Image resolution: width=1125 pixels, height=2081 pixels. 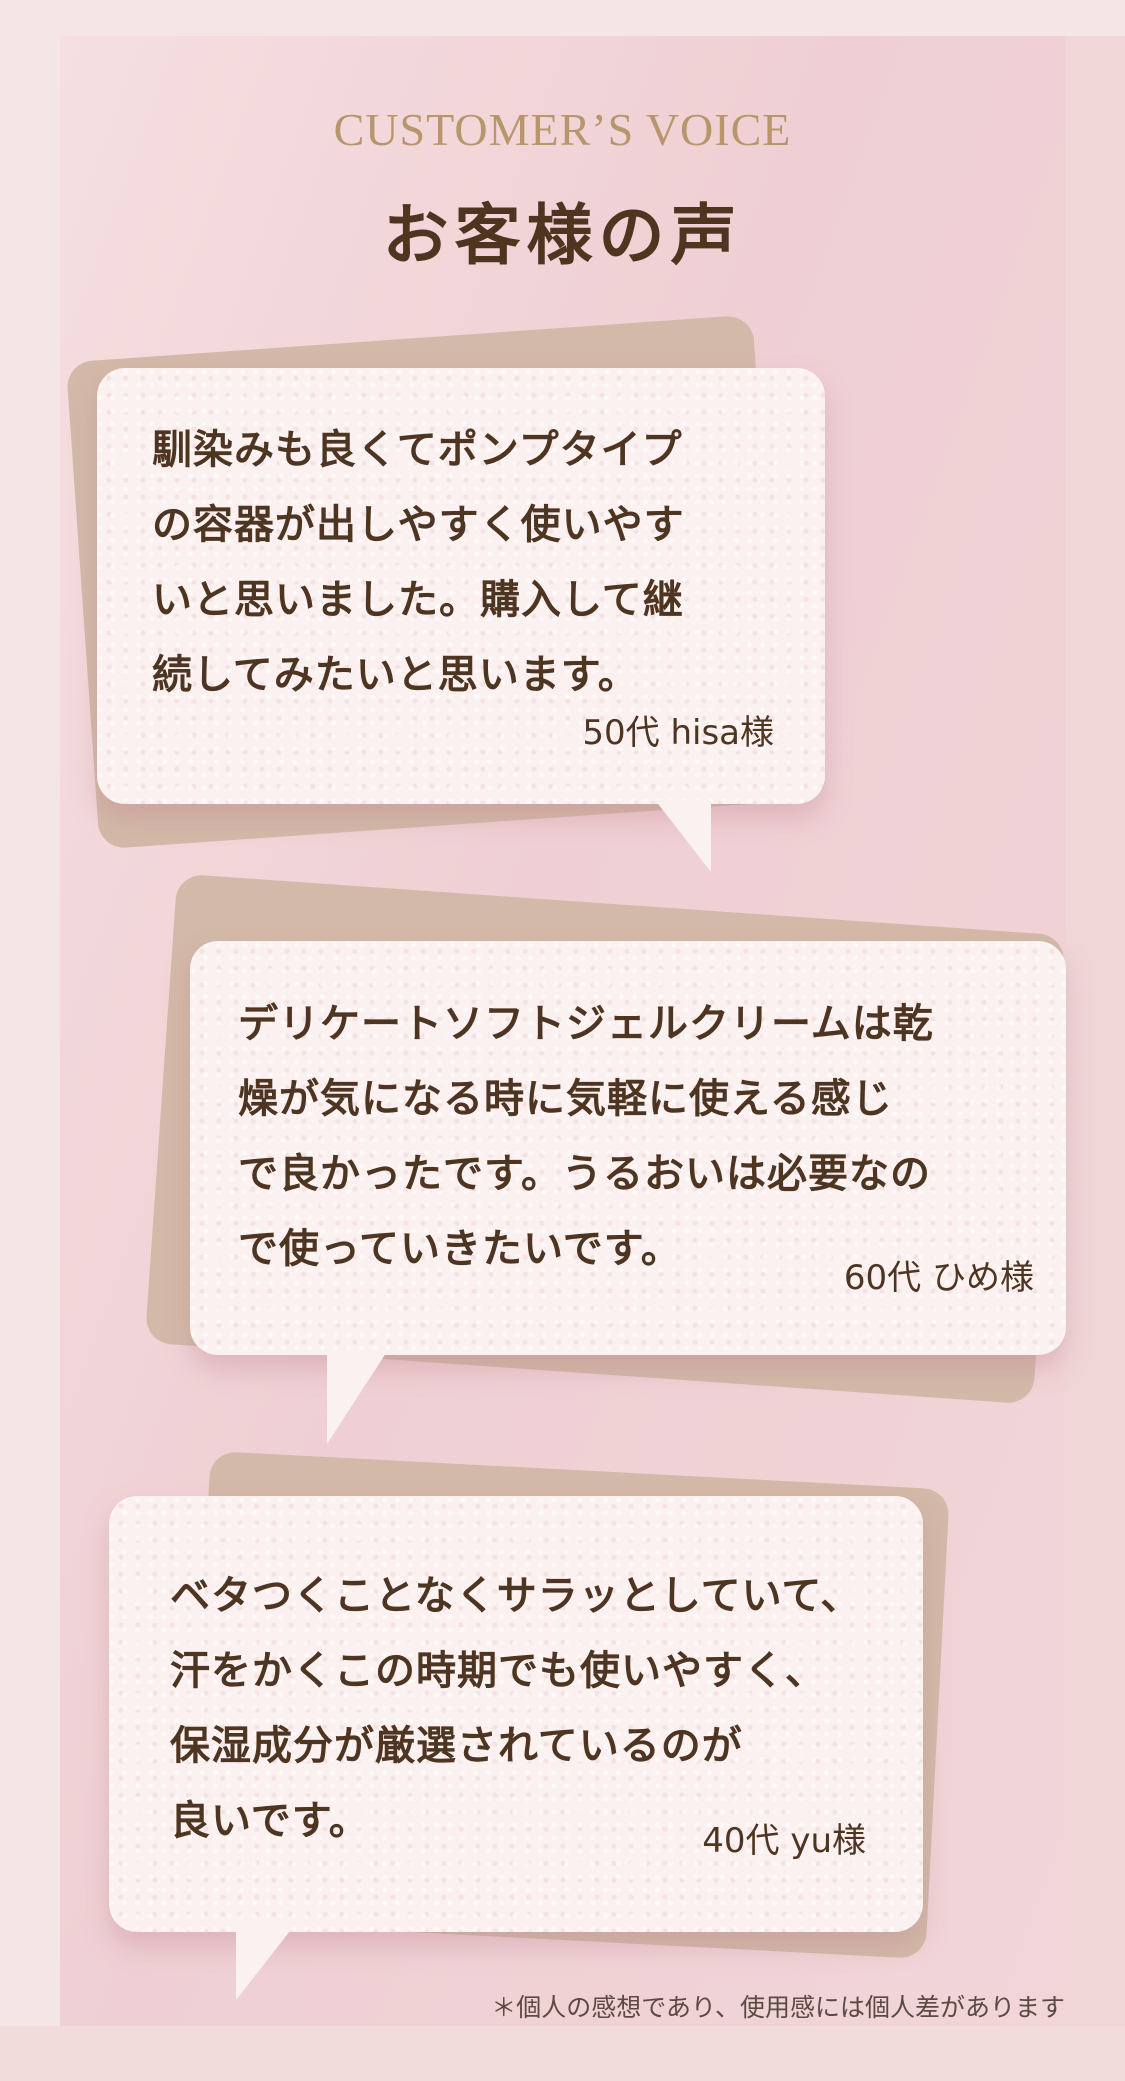 I want to click on testimonial-1-line-1: 馴染みも良くてポンプタイプ, so click(x=417, y=449).